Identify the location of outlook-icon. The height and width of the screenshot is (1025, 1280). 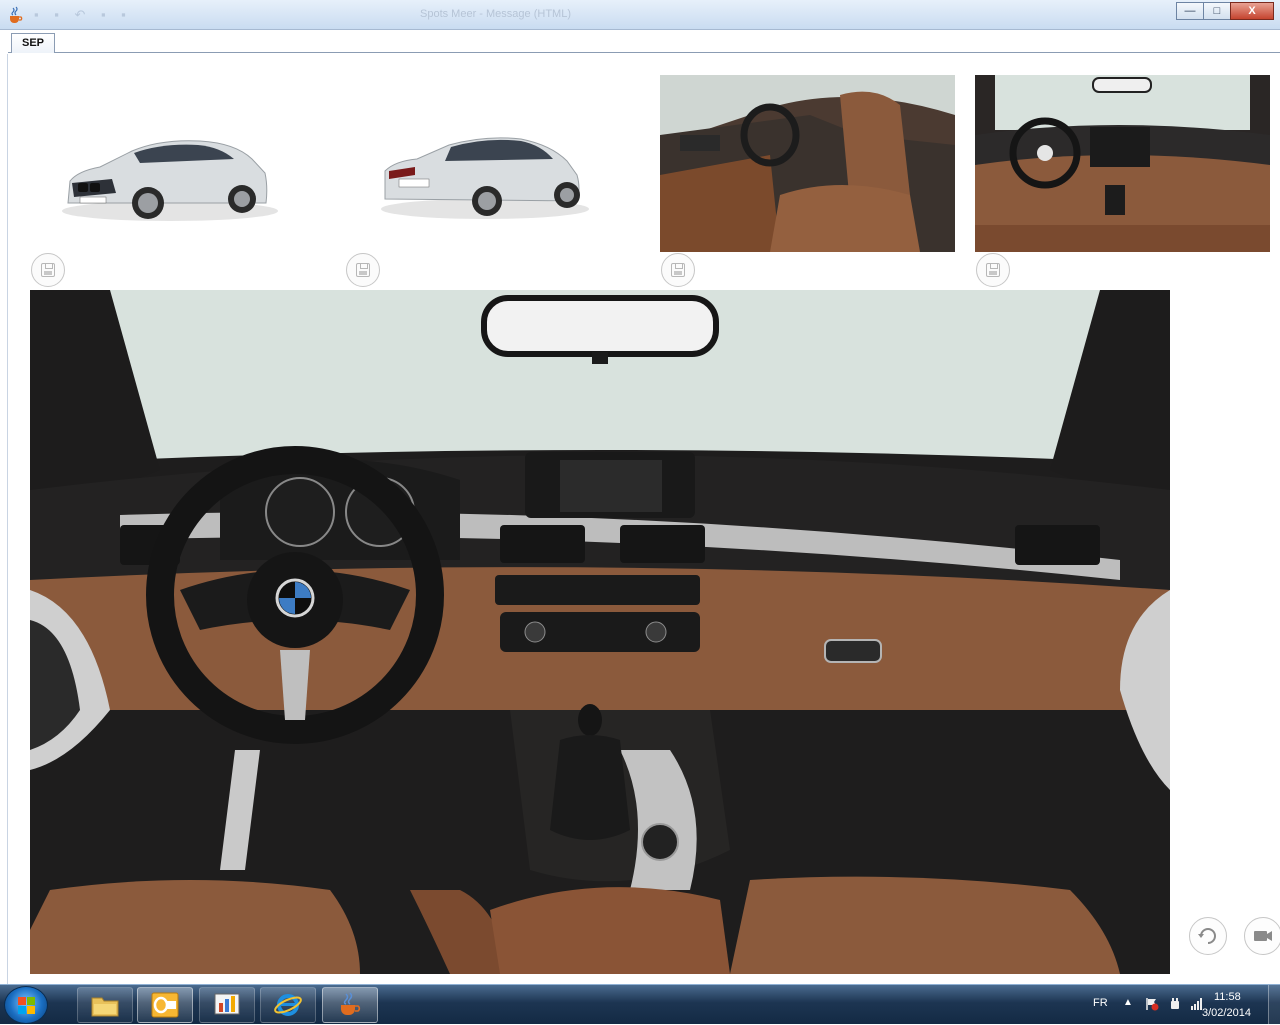
(165, 1005).